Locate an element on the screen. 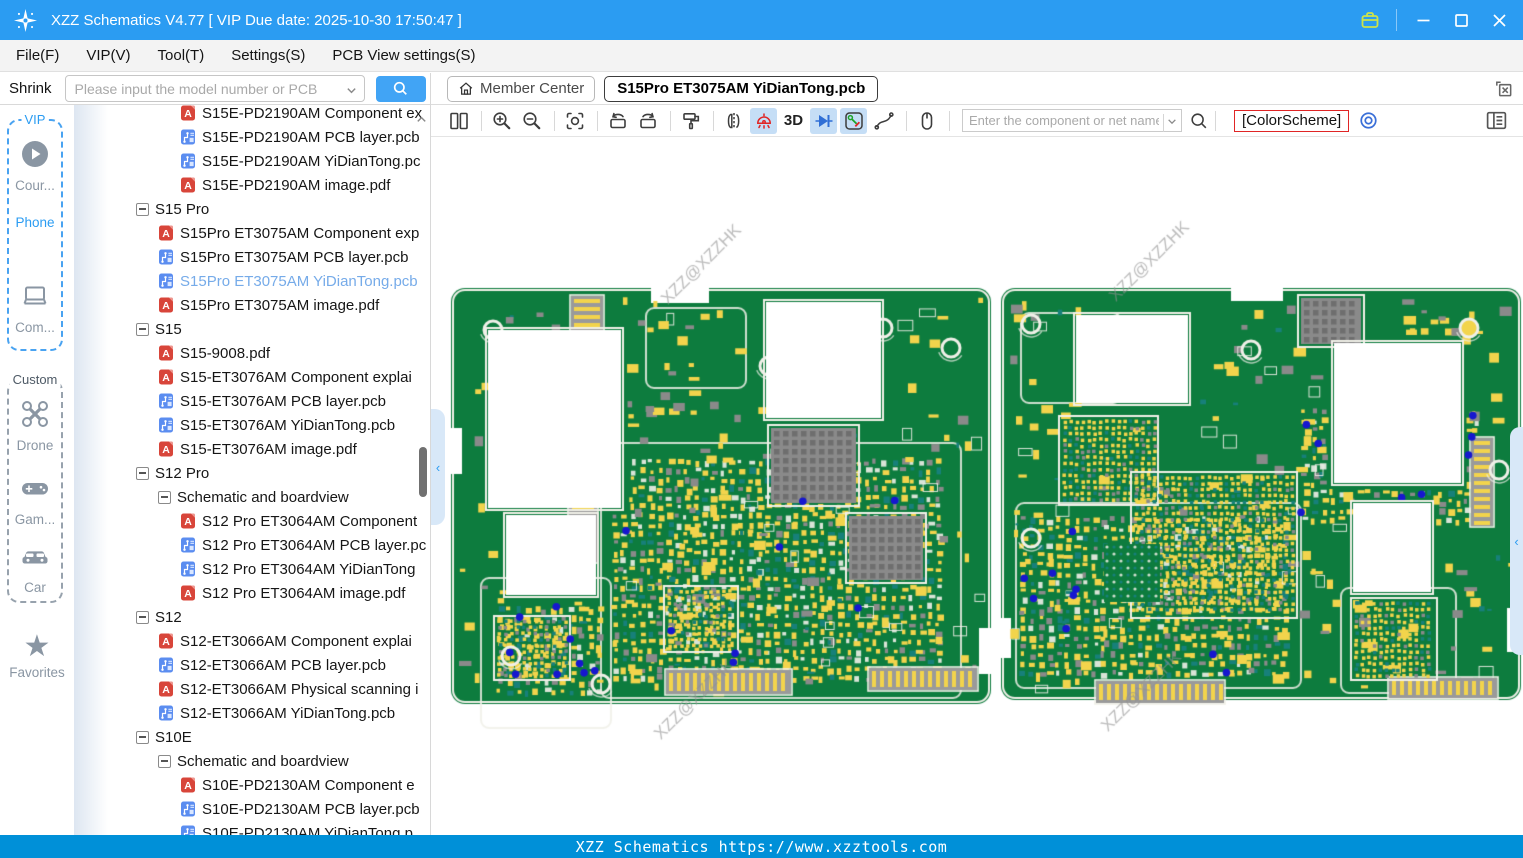 This screenshot has width=1523, height=858. menu-item-settings: Settings(S) is located at coordinates (268, 55).